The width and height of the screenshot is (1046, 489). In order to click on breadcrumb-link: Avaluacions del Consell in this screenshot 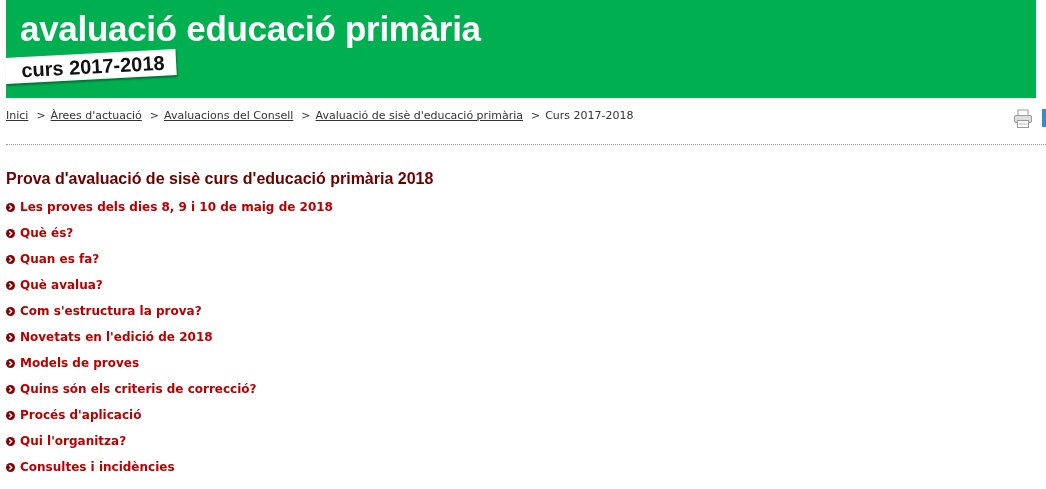, I will do `click(229, 115)`.